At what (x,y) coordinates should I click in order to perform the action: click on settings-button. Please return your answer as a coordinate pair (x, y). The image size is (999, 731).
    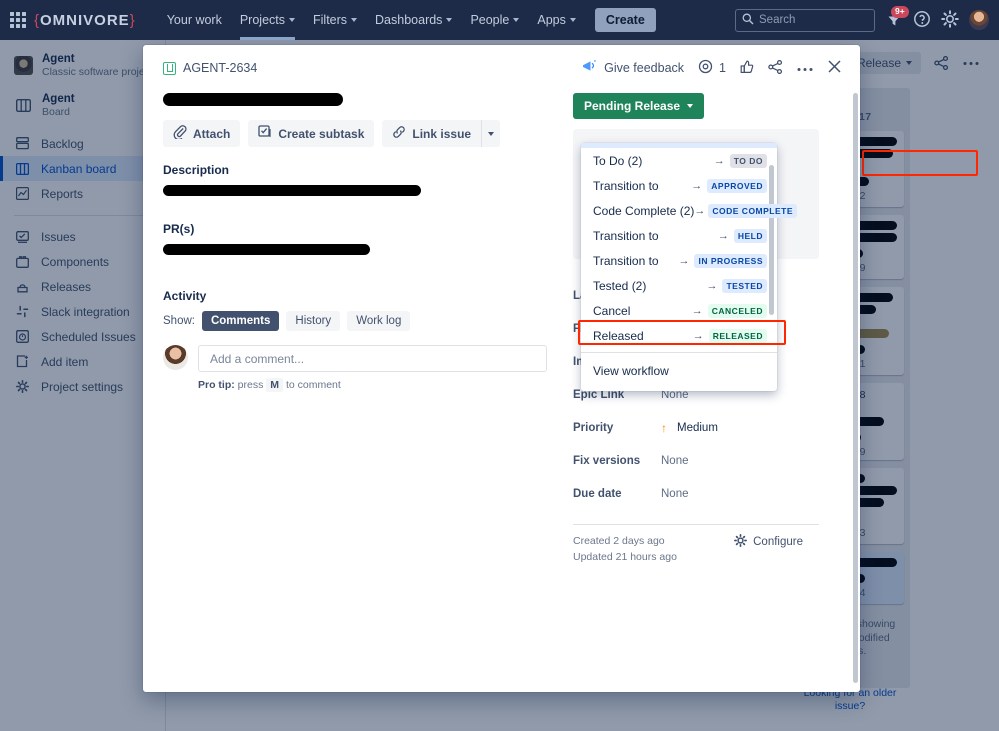
    Looking at the image, I should click on (950, 20).